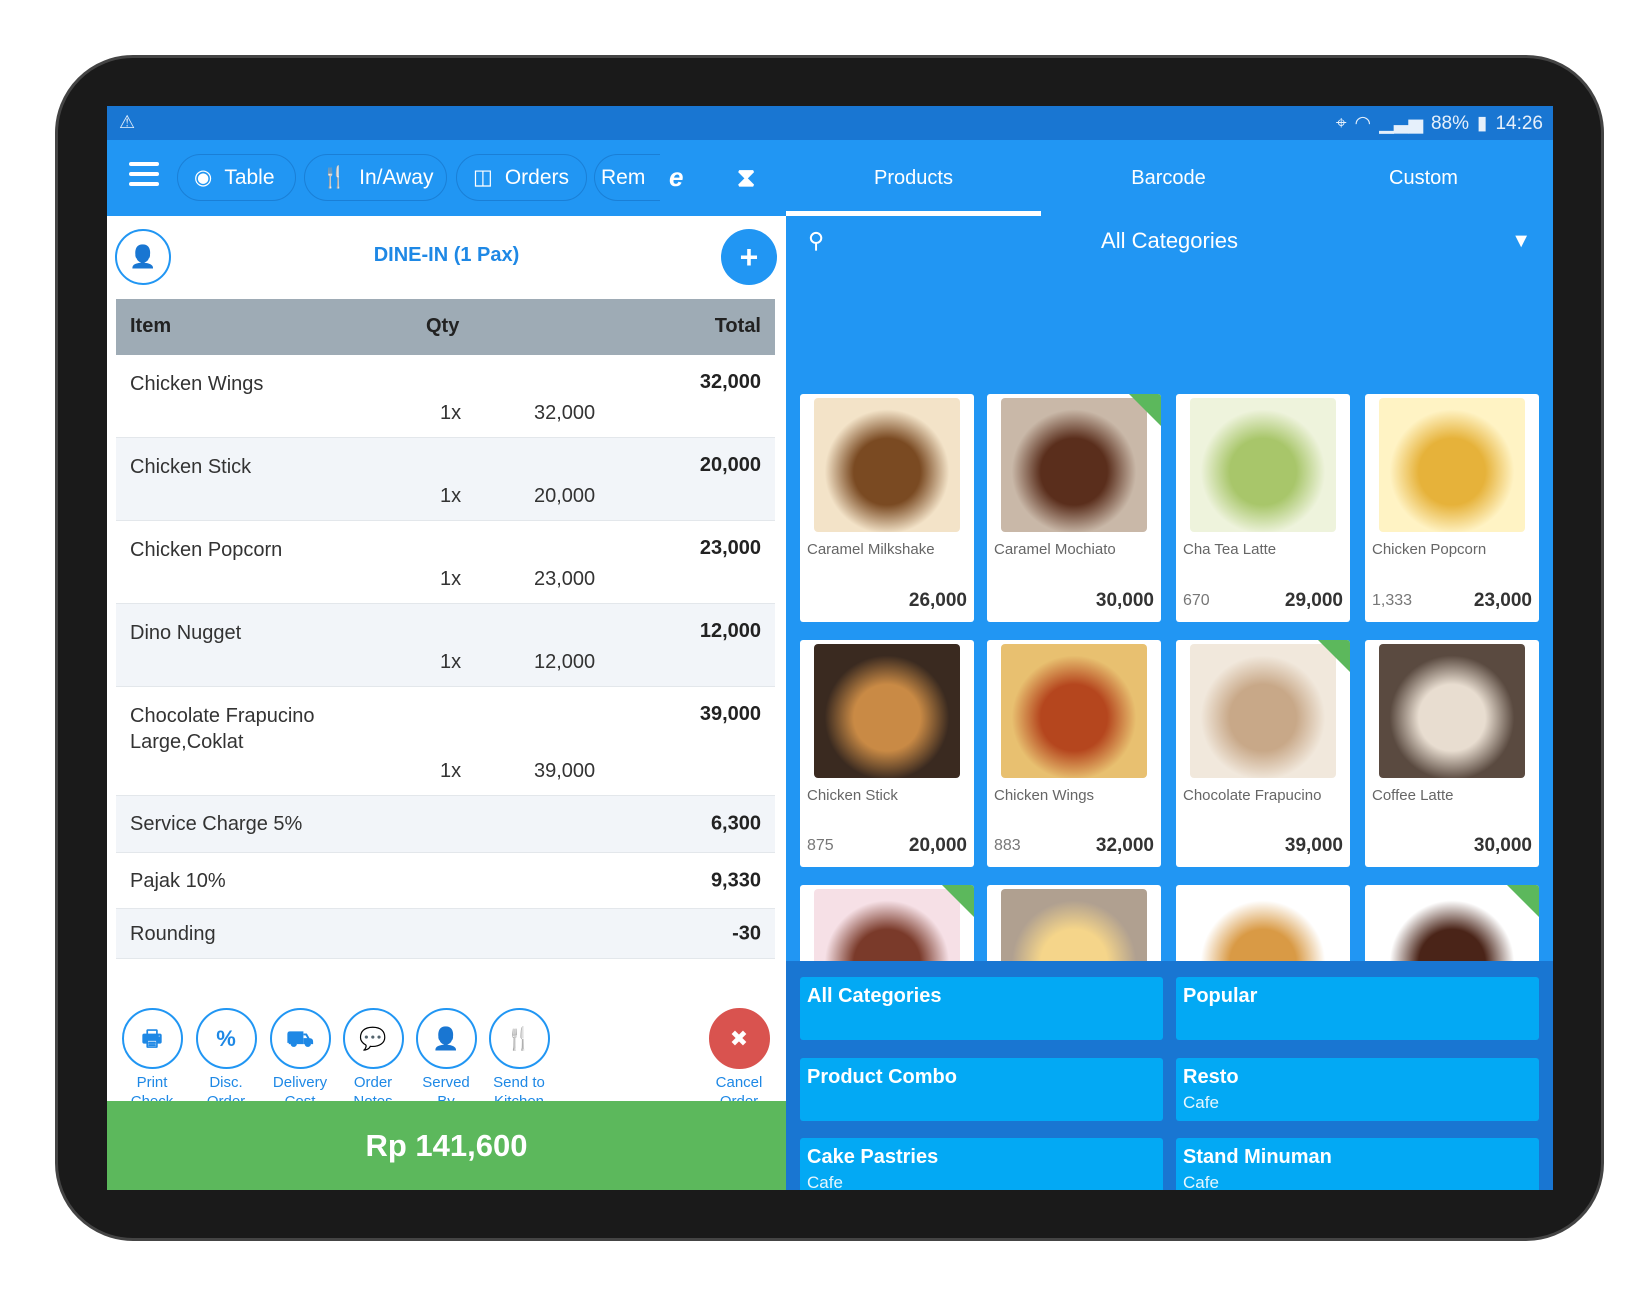 The width and height of the screenshot is (1652, 1290). I want to click on product-card: Coffee Latte 30,000, so click(1452, 753).